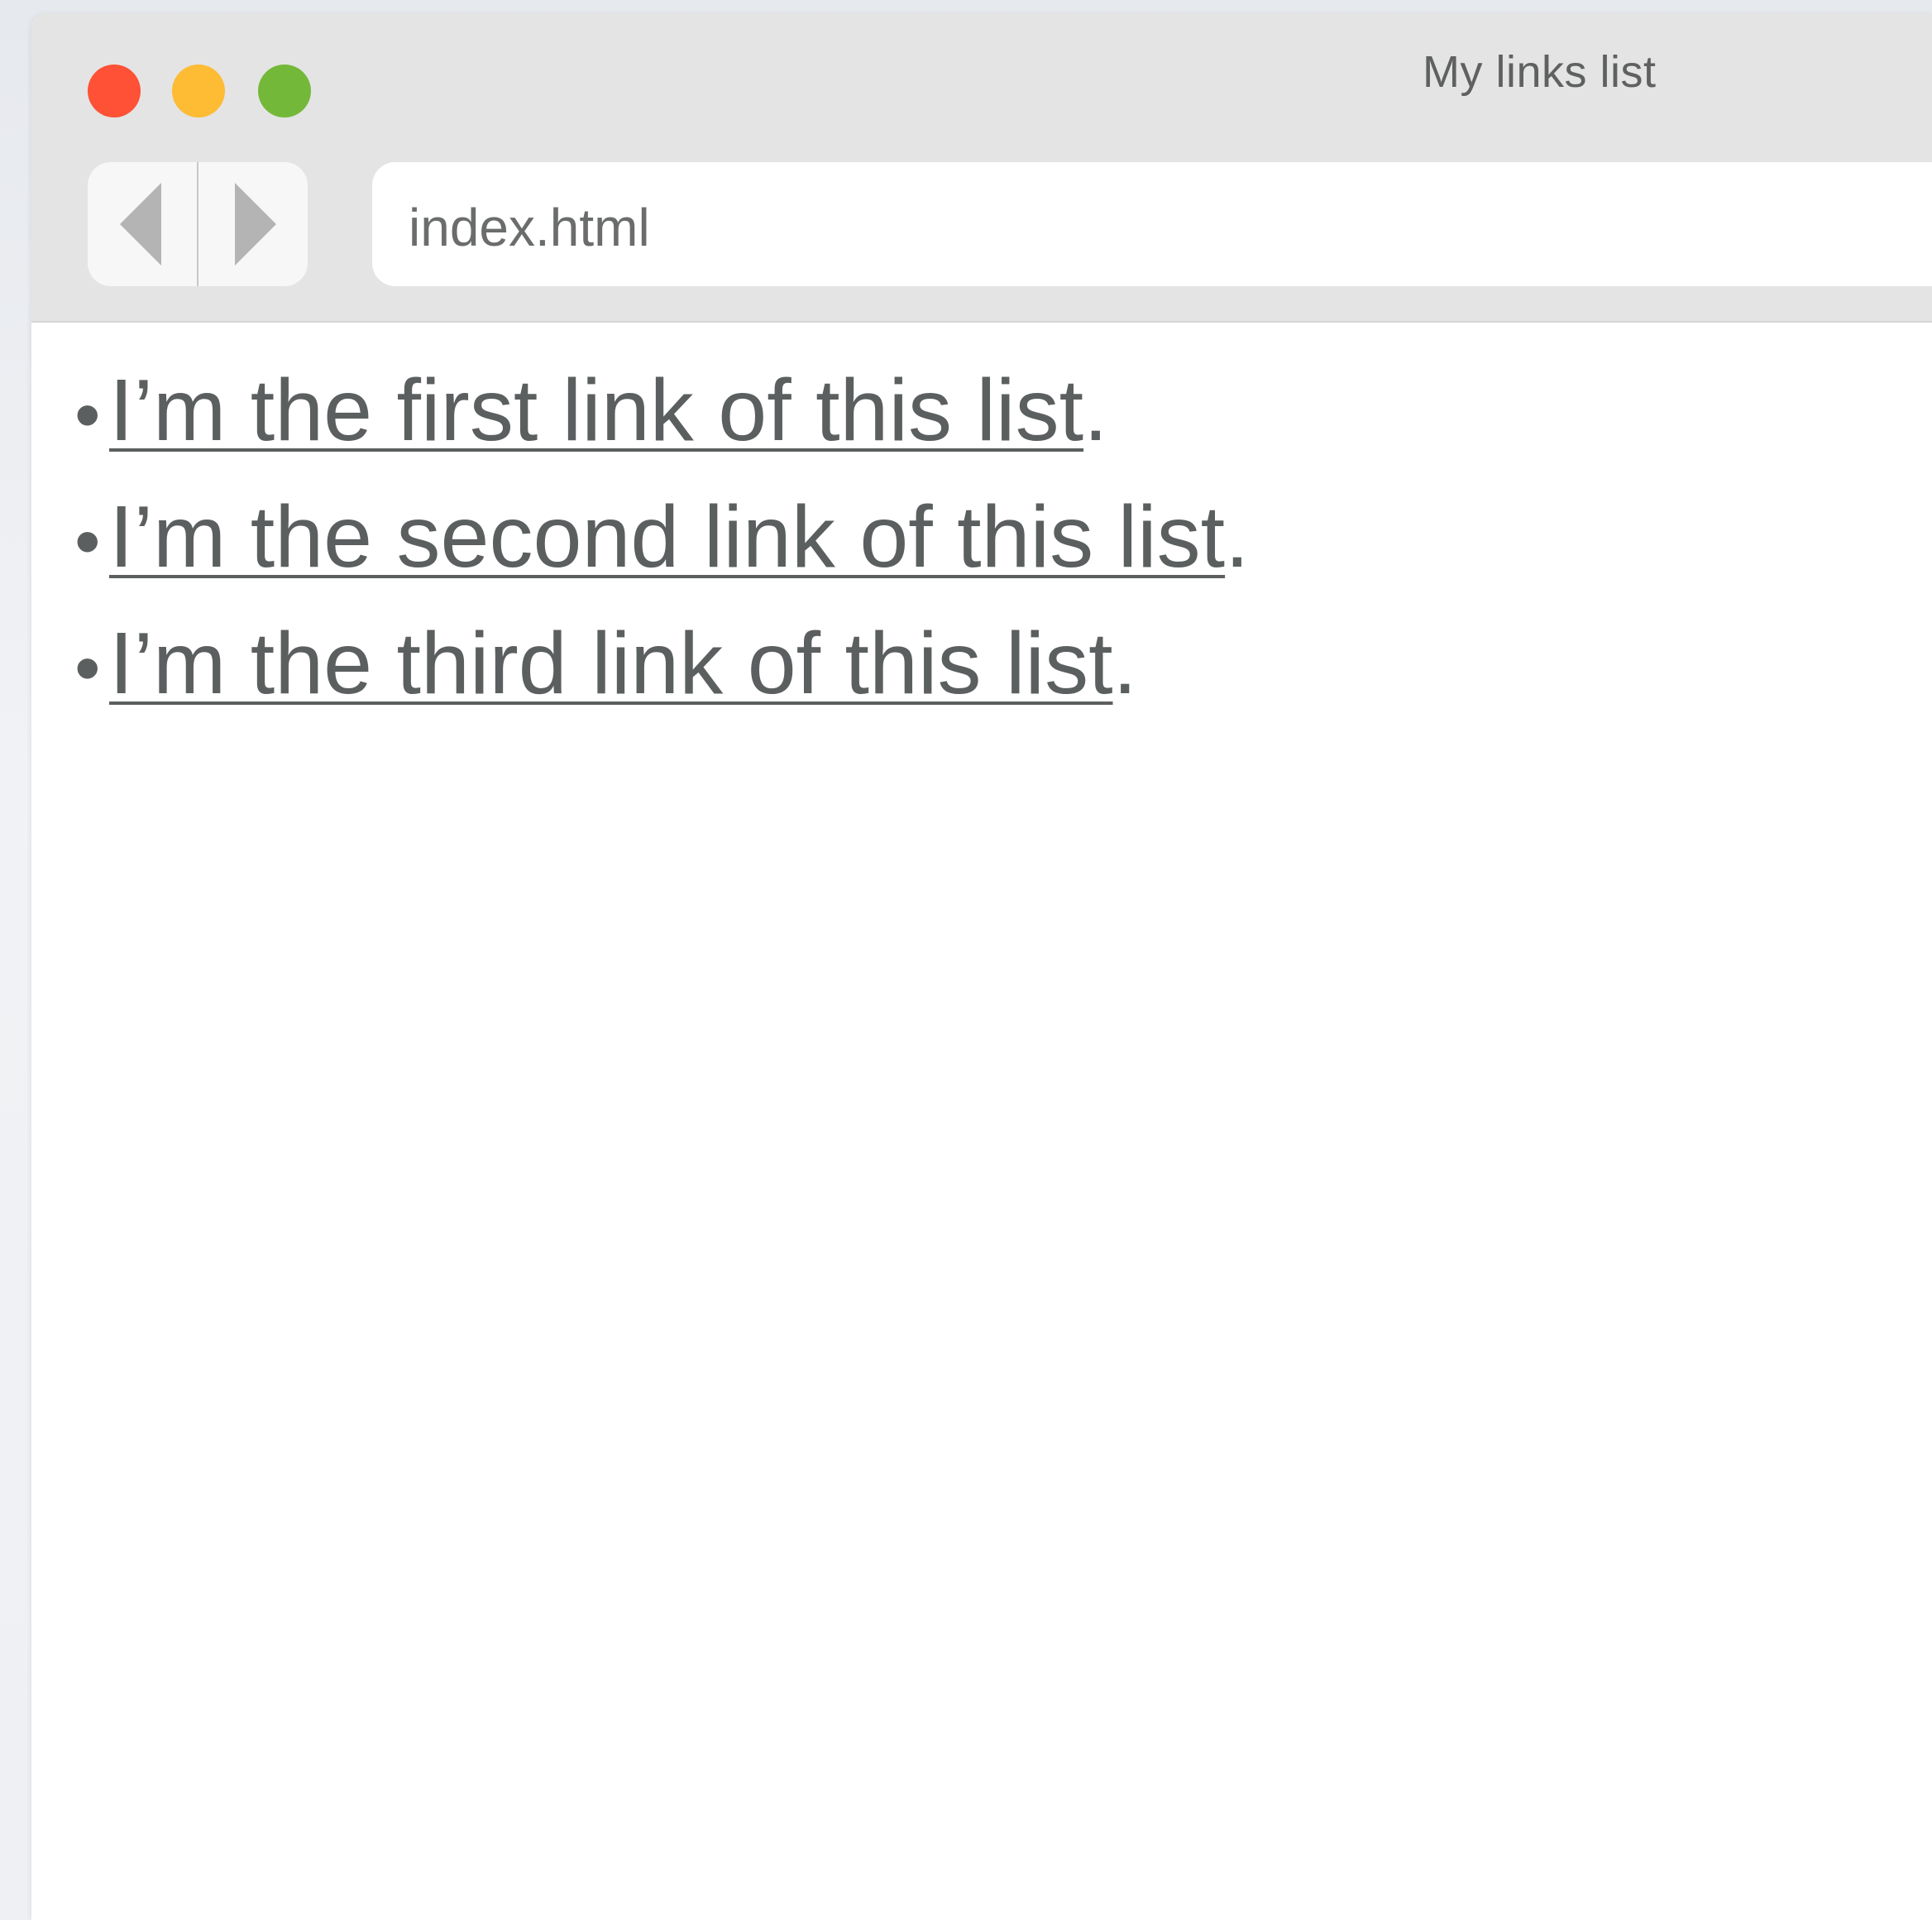 Image resolution: width=1932 pixels, height=1920 pixels. What do you see at coordinates (198, 91) in the screenshot?
I see `minimize-window-button` at bounding box center [198, 91].